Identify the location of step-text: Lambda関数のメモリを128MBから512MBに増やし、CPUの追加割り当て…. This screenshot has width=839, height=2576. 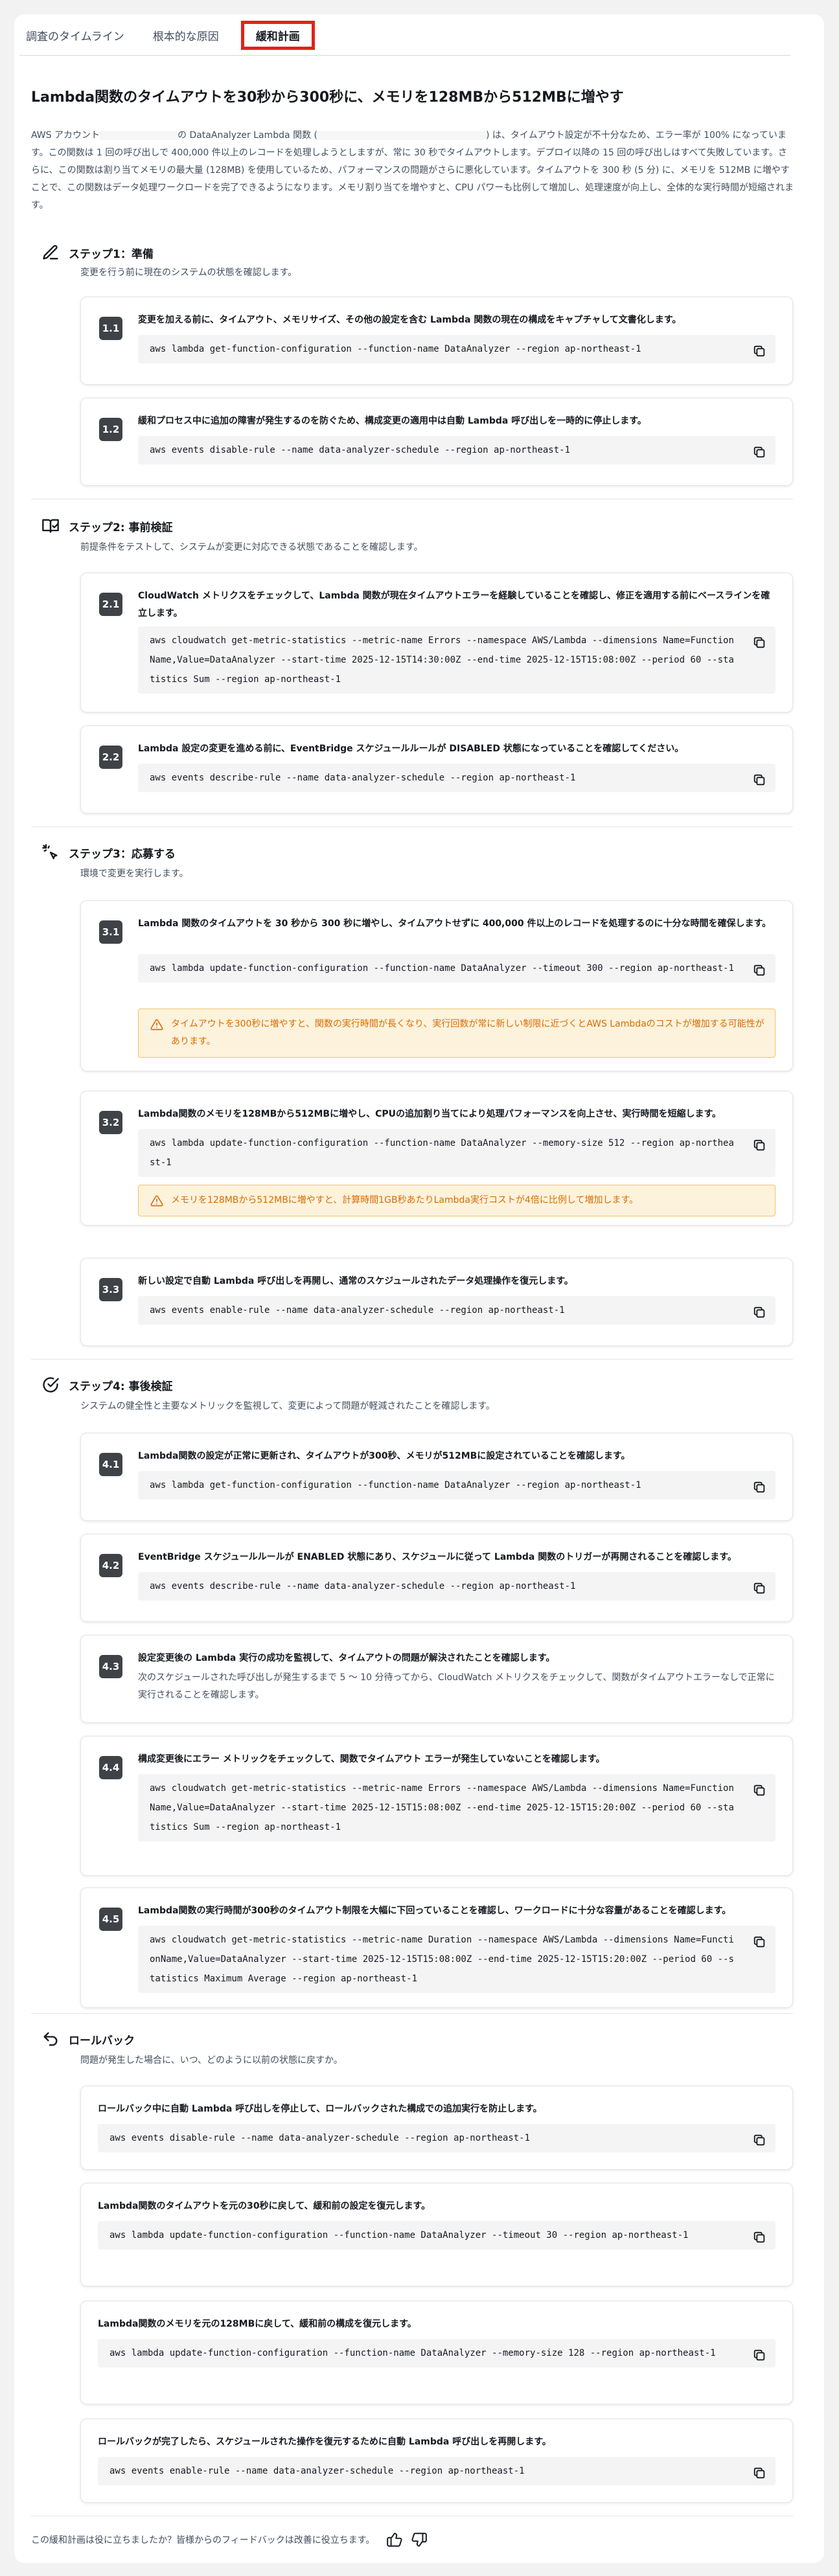
(430, 1114).